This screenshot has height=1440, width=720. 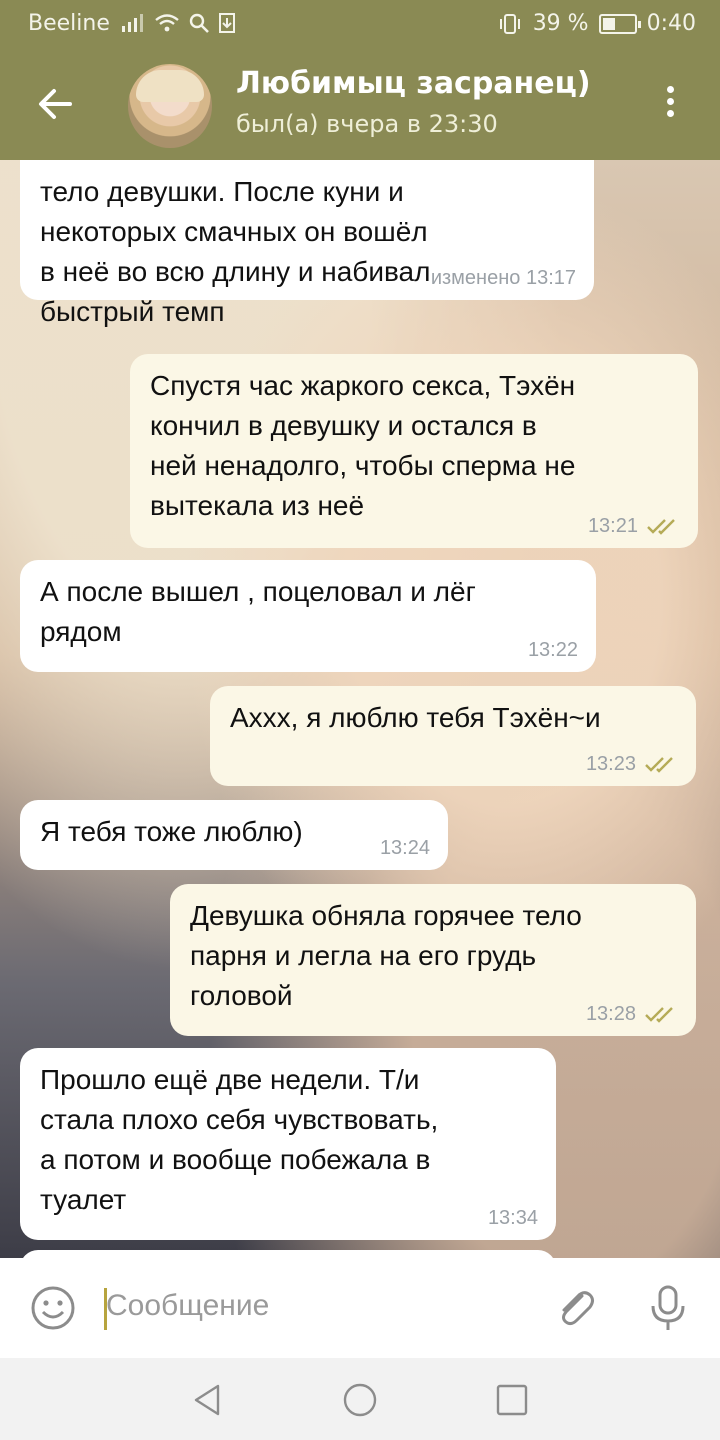 I want to click on system-nav-bar, so click(x=360, y=1399).